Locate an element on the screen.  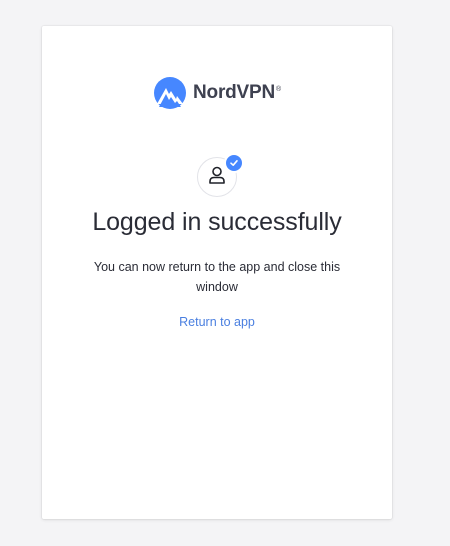
user-icon is located at coordinates (217, 177).